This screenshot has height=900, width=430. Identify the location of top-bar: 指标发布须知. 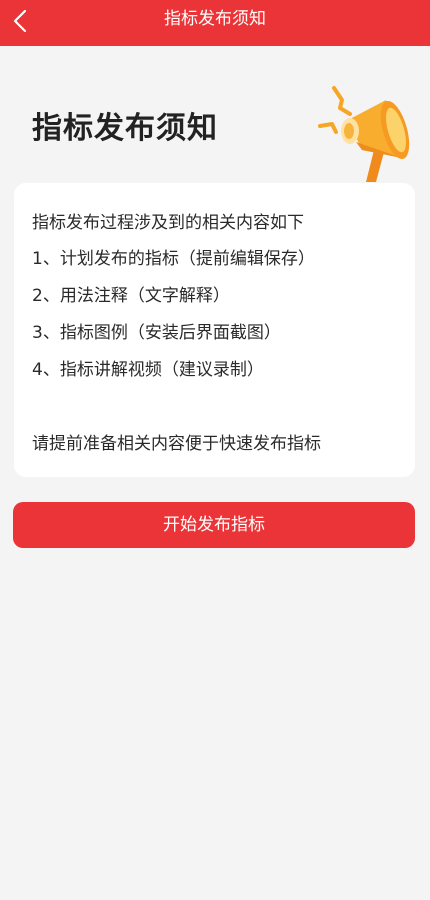
(215, 23).